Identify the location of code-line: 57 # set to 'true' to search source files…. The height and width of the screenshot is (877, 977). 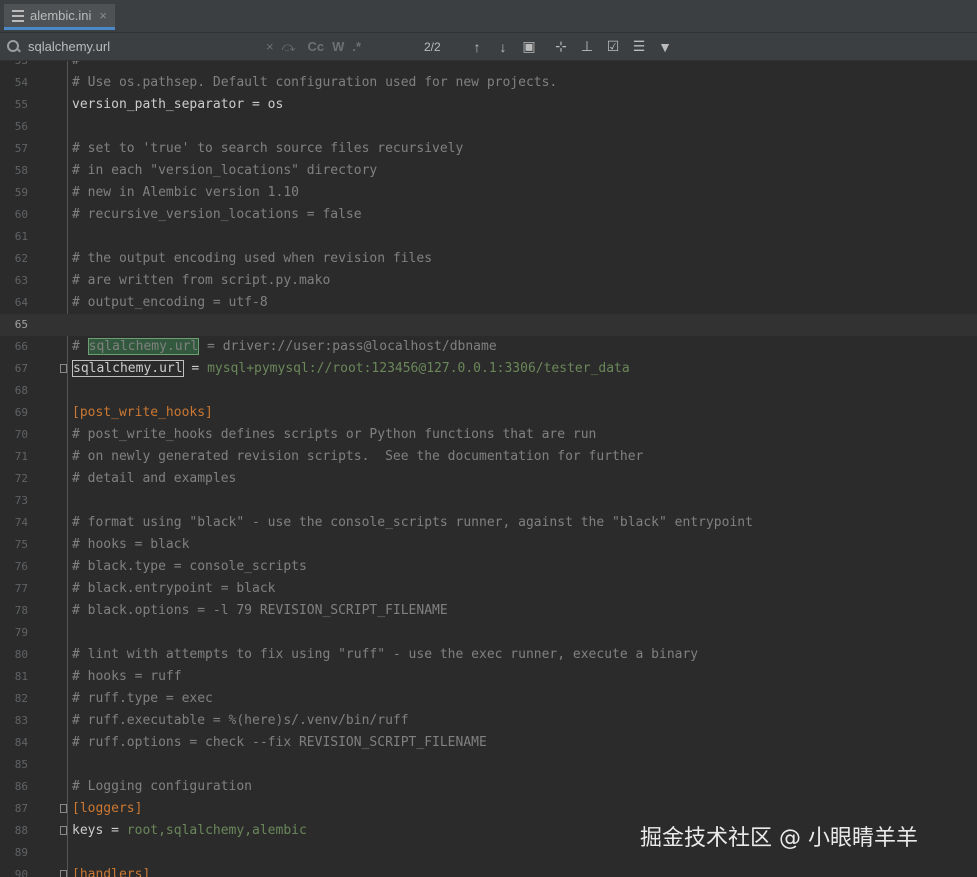
(488, 149).